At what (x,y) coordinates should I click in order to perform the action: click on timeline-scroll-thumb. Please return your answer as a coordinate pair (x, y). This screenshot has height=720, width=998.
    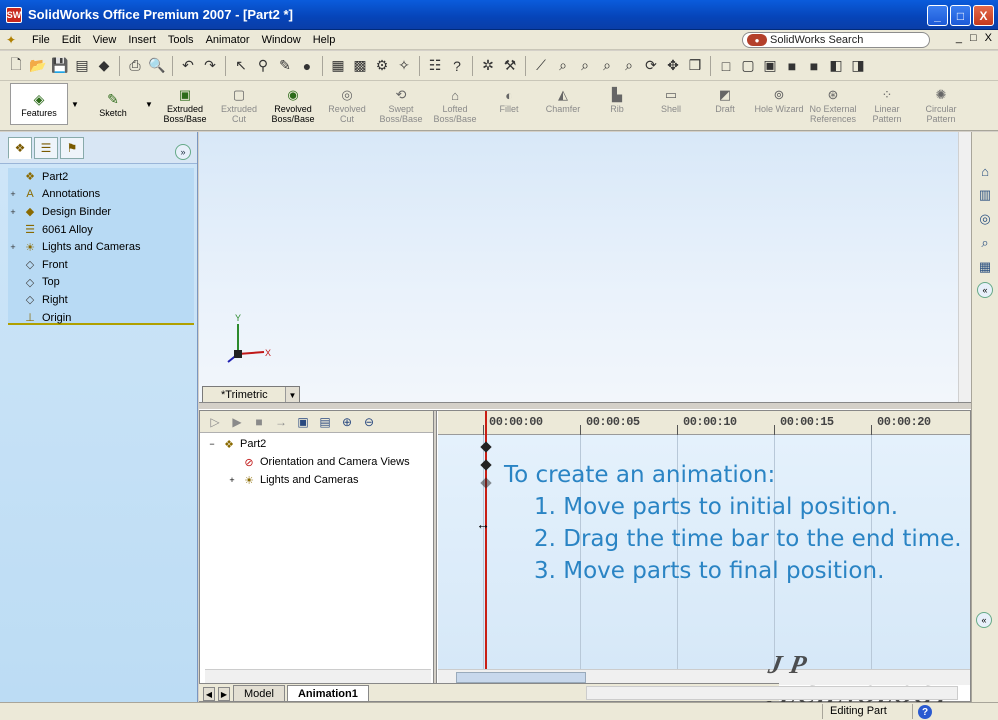
    Looking at the image, I should click on (521, 677).